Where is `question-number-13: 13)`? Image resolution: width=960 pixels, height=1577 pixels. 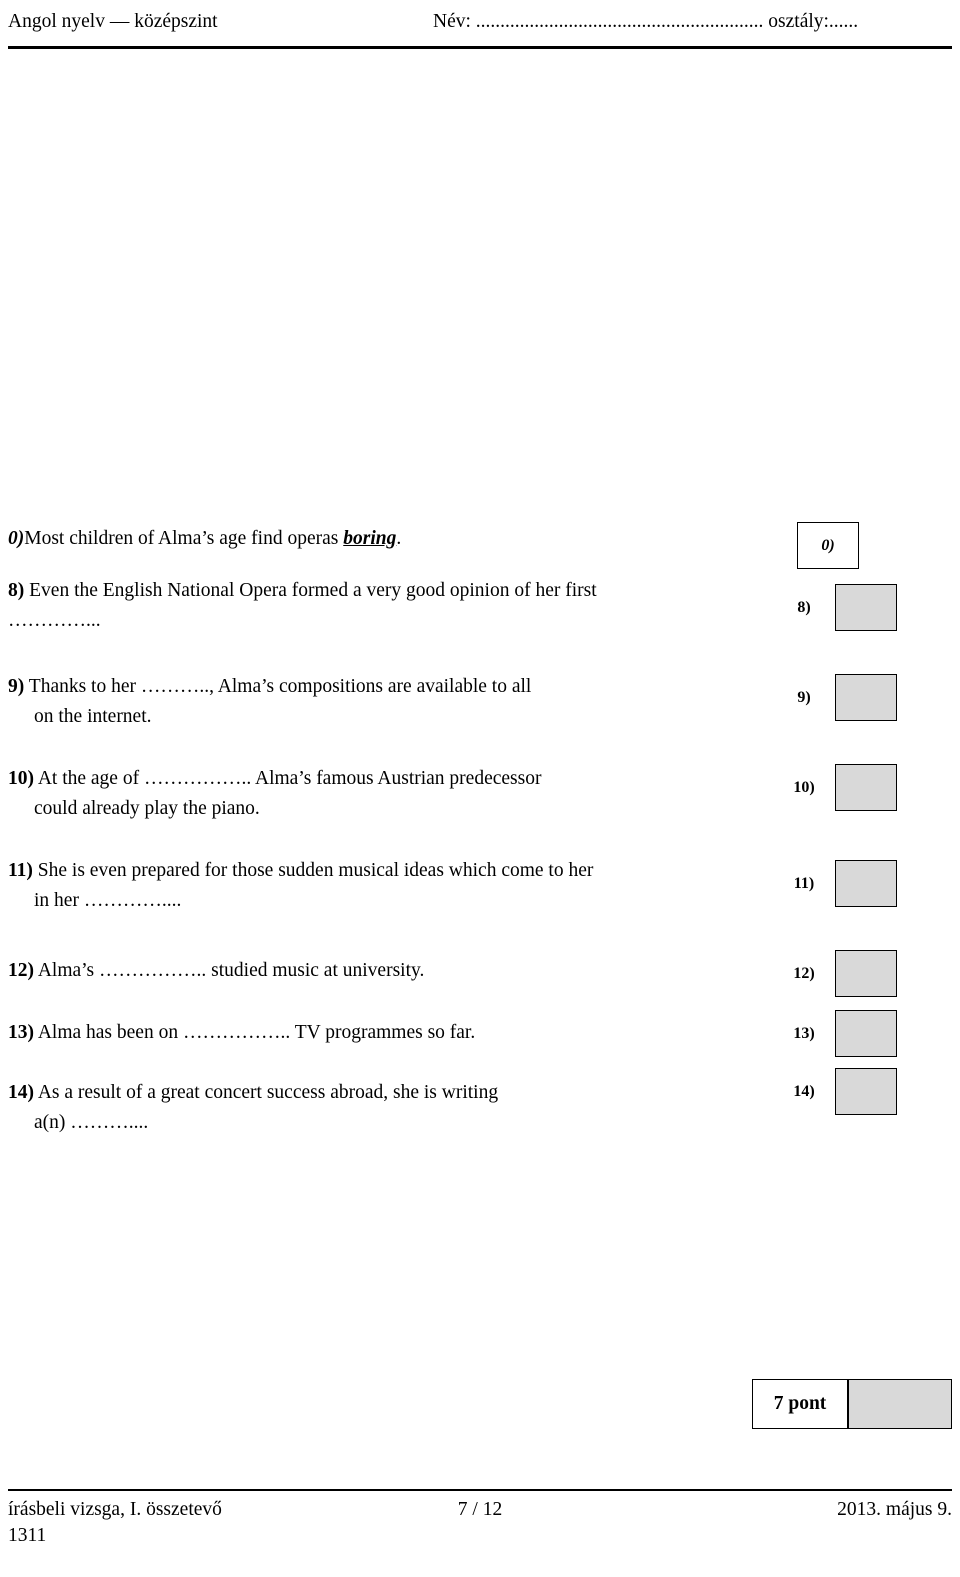 question-number-13: 13) is located at coordinates (21, 1032).